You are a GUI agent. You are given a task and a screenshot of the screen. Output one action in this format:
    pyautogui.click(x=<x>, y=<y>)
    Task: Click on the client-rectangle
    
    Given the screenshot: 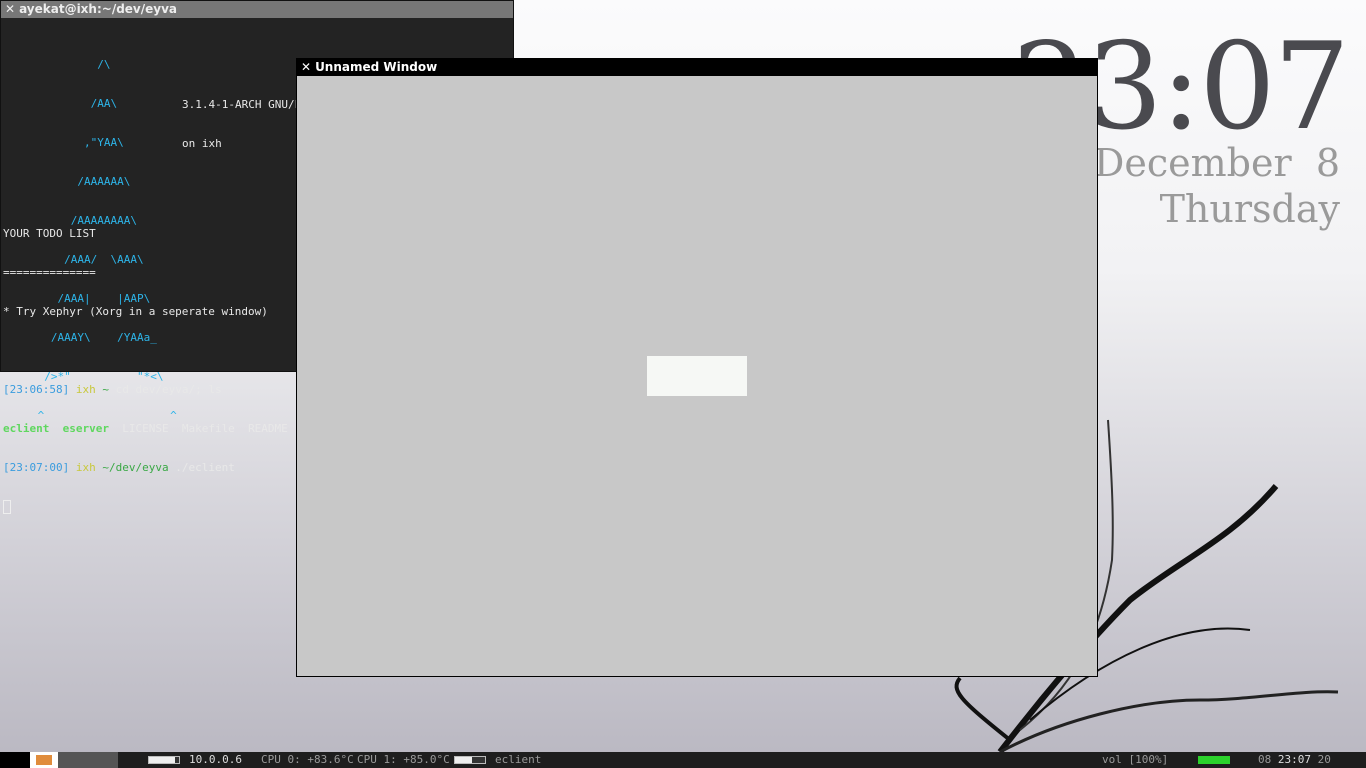 What is the action you would take?
    pyautogui.click(x=697, y=376)
    